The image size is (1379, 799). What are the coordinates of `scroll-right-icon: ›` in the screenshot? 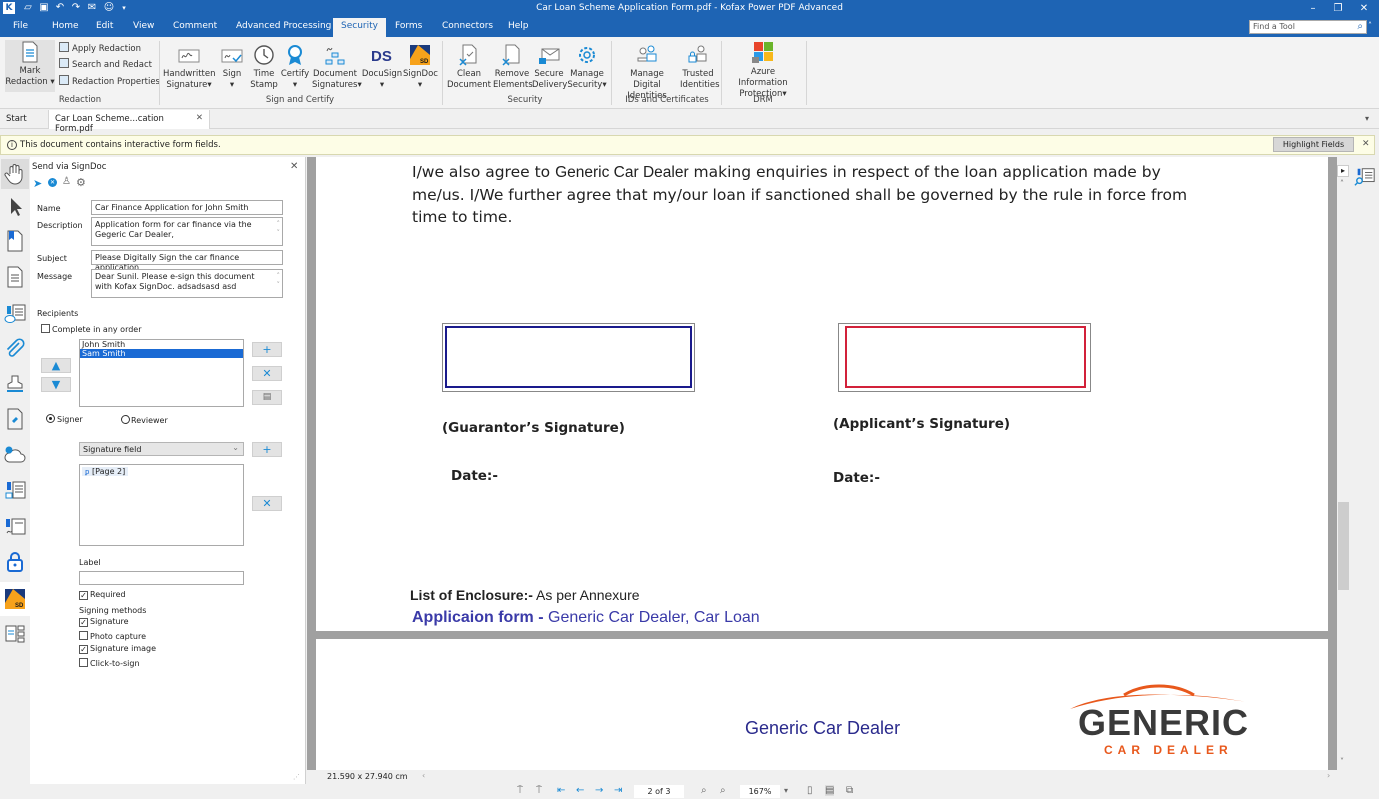 It's located at (1328, 775).